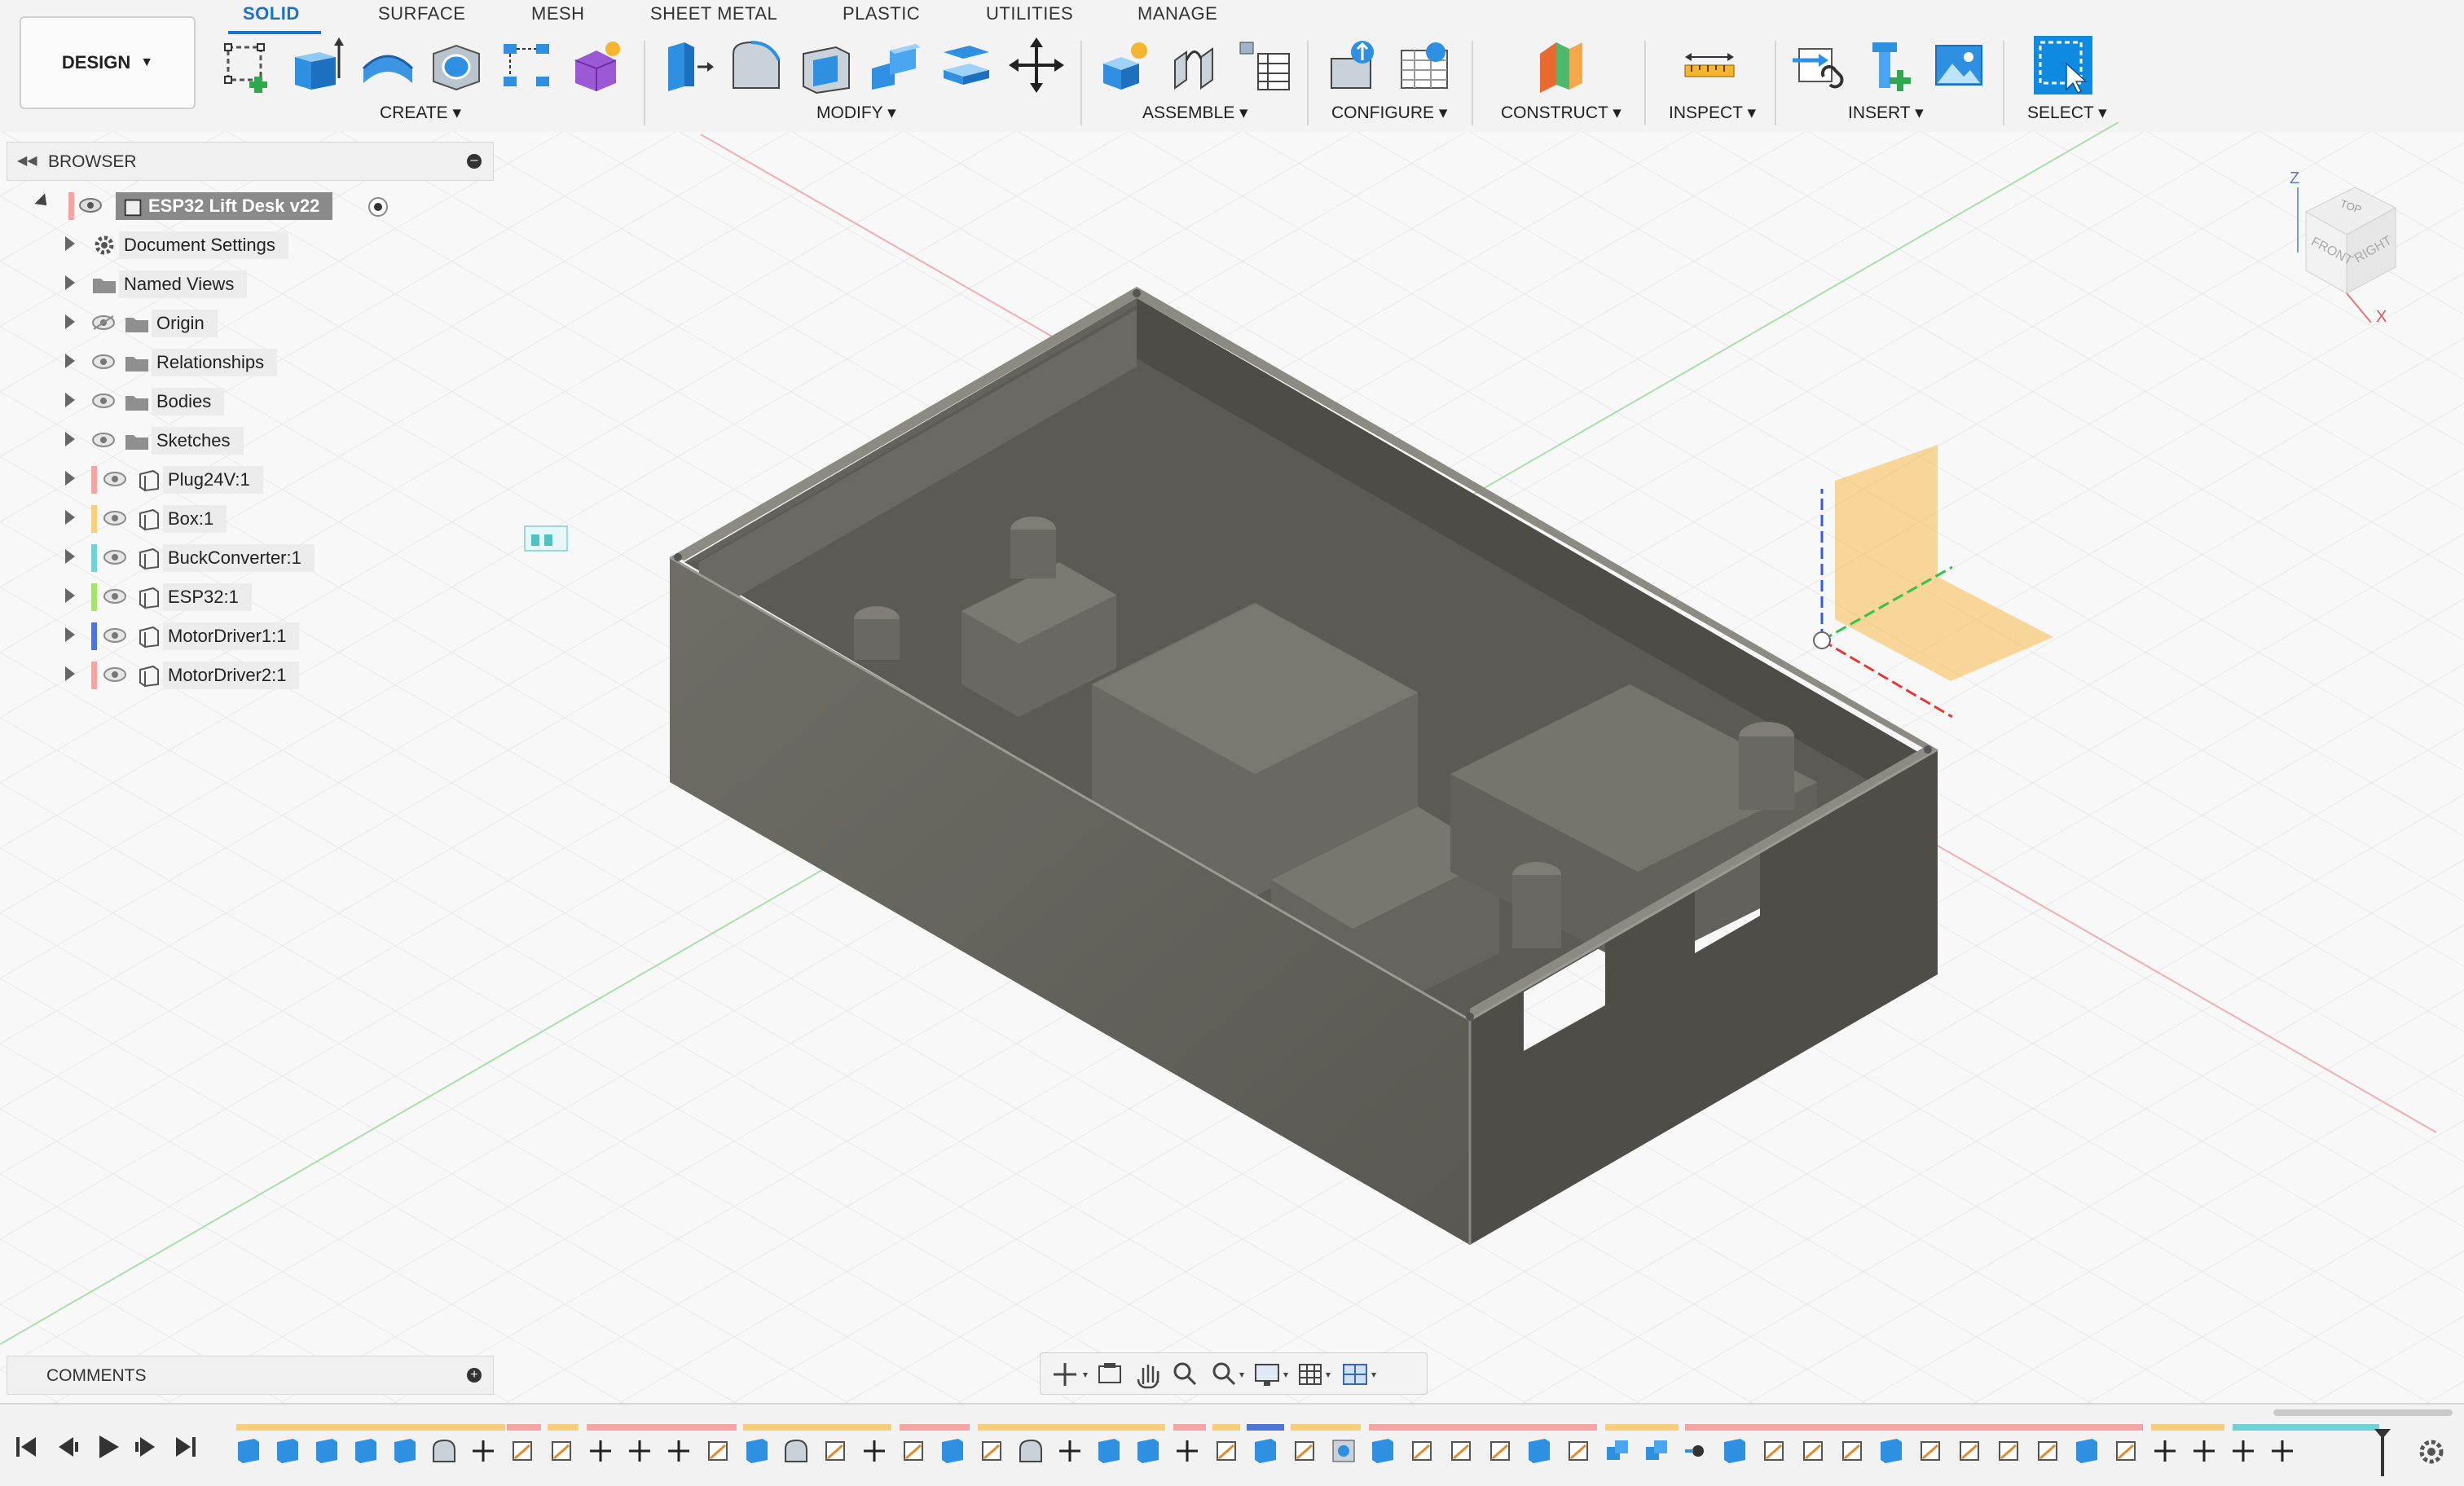  What do you see at coordinates (103, 322) in the screenshot?
I see `hidden-eye-icon` at bounding box center [103, 322].